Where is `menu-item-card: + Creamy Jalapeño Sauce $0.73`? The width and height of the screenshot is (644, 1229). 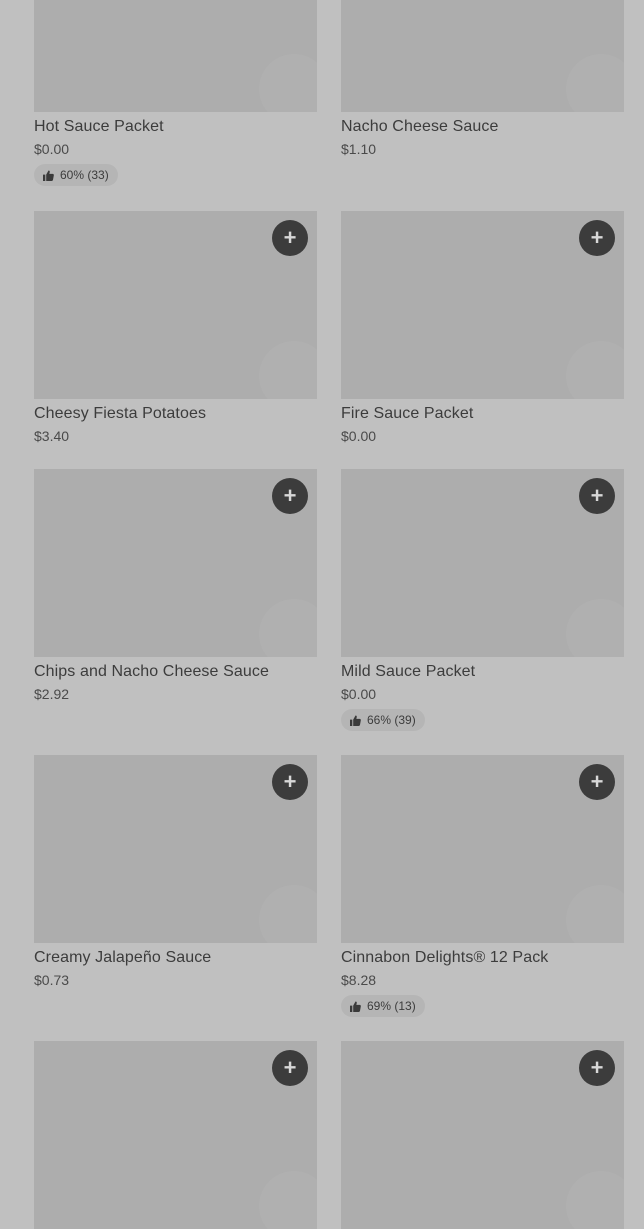
menu-item-card: + Creamy Jalapeño Sauce $0.73 is located at coordinates (175, 872).